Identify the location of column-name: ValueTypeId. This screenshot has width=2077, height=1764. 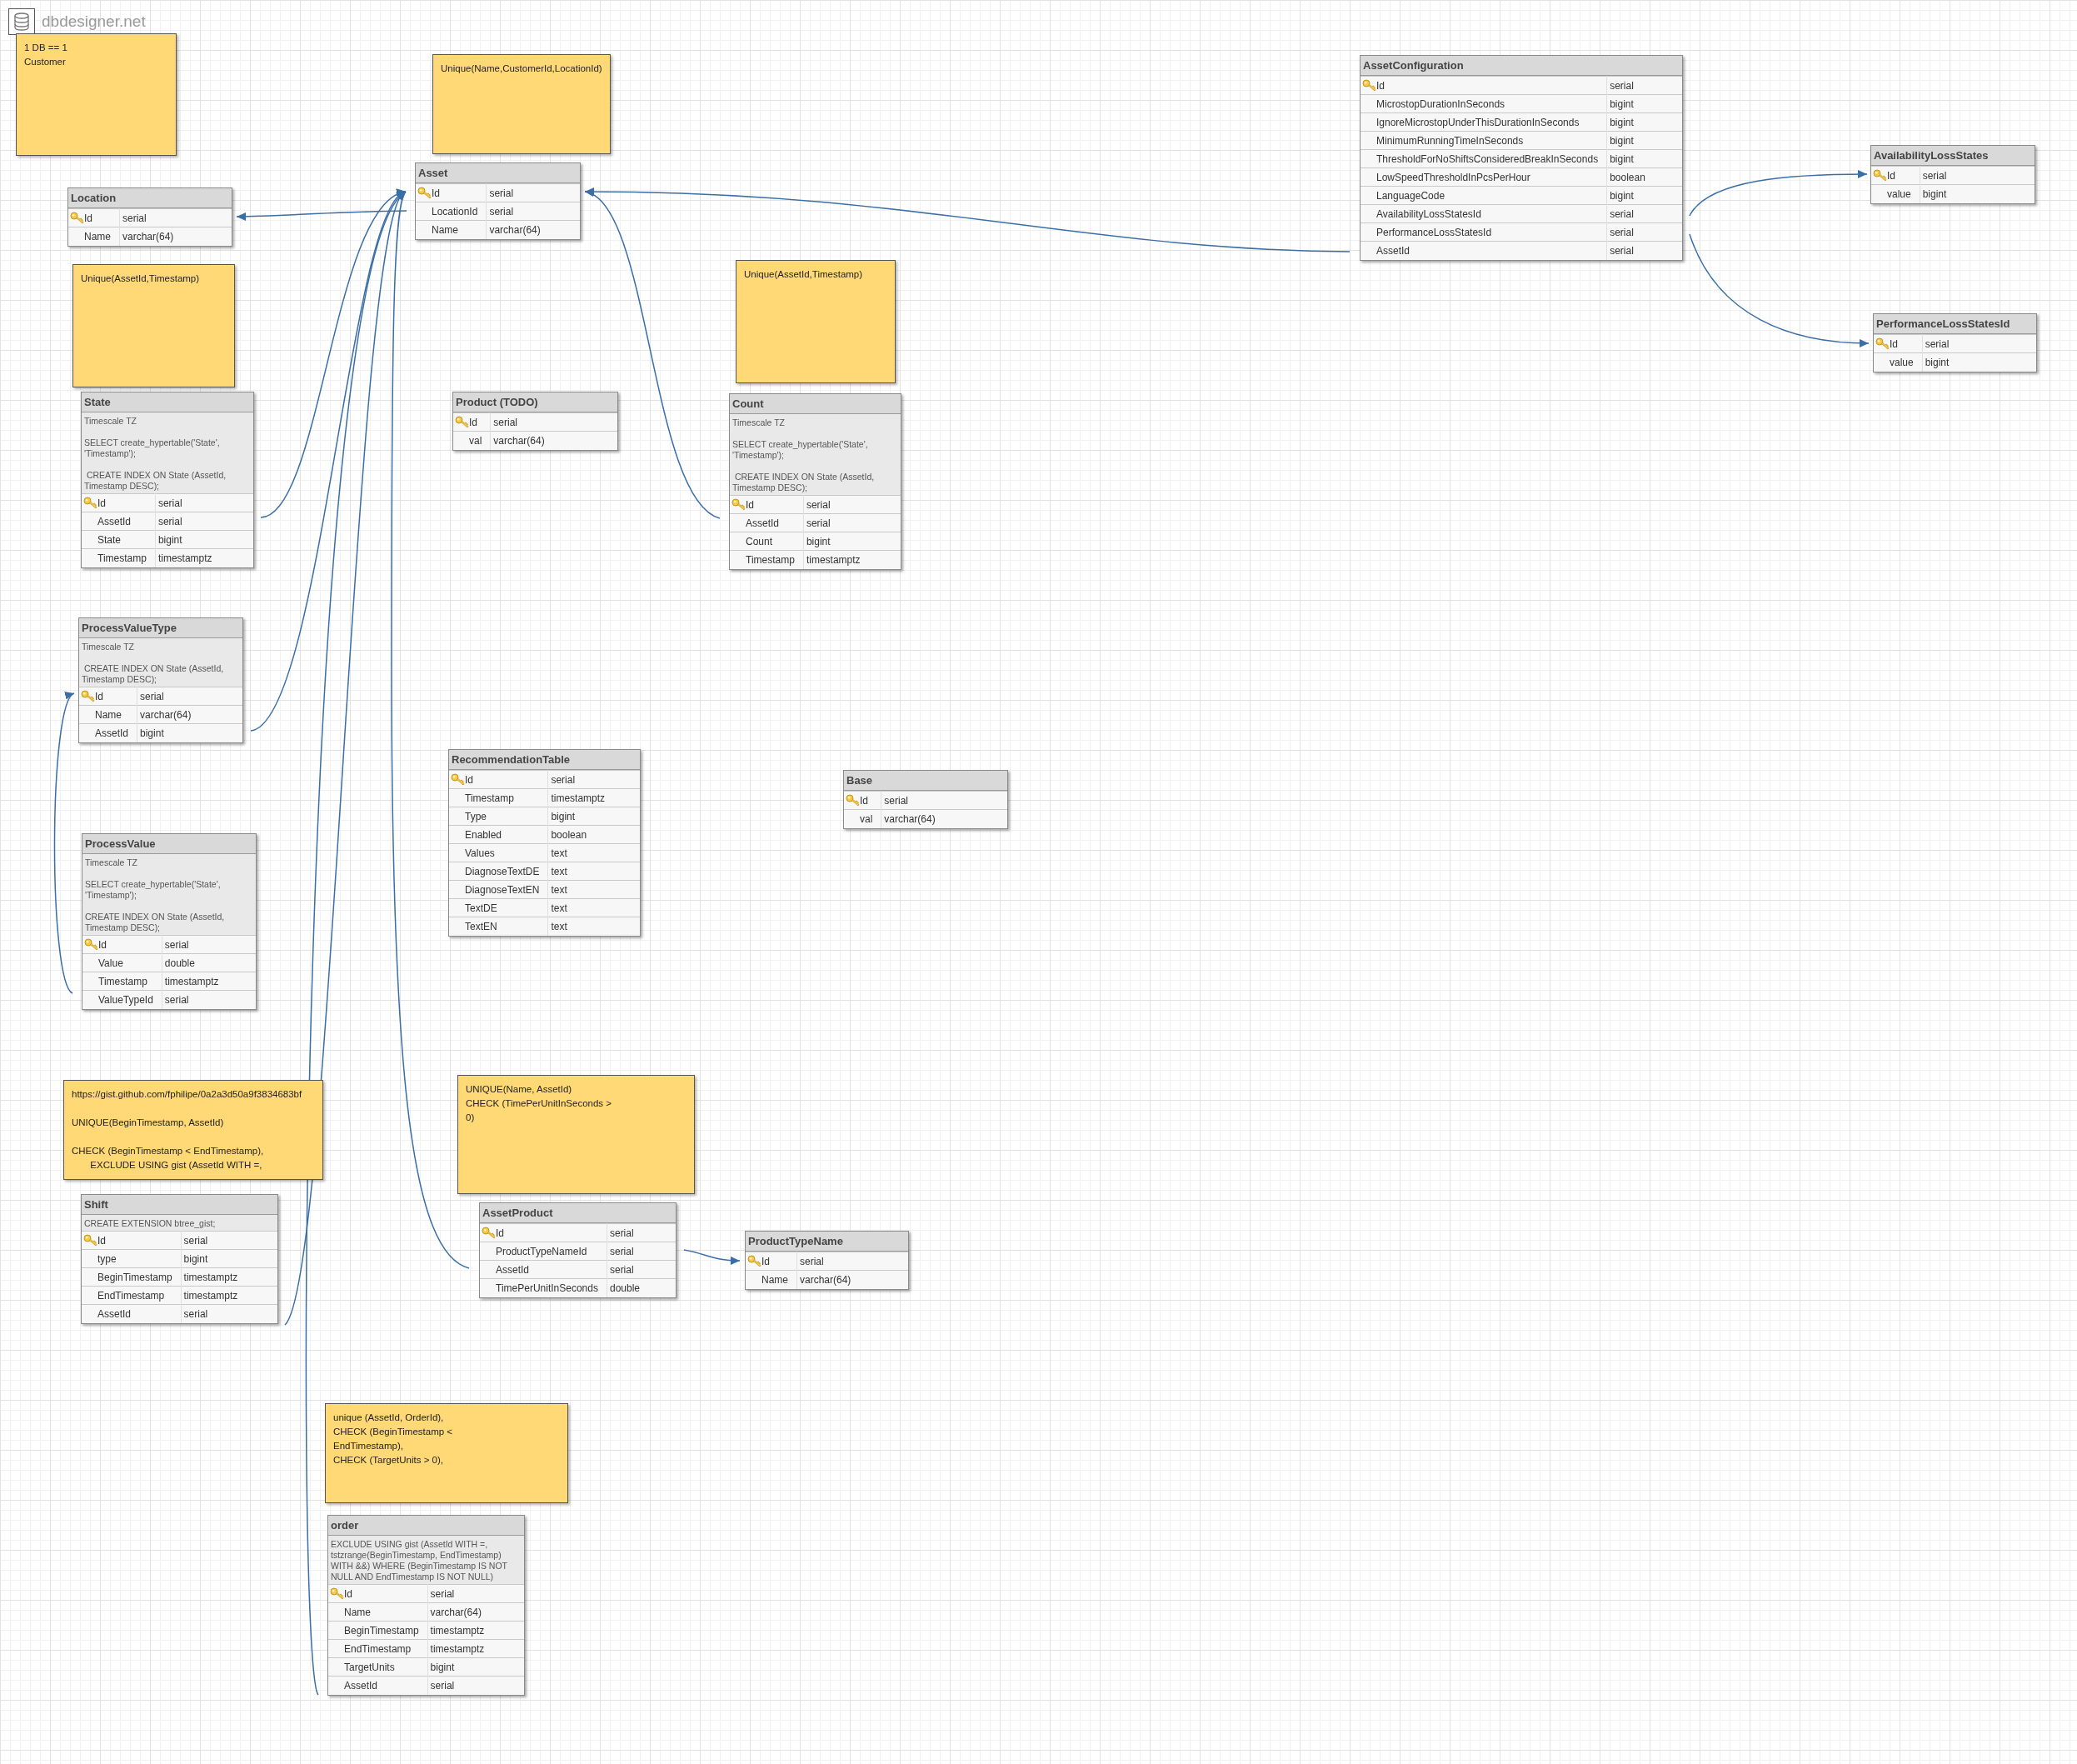
(125, 999).